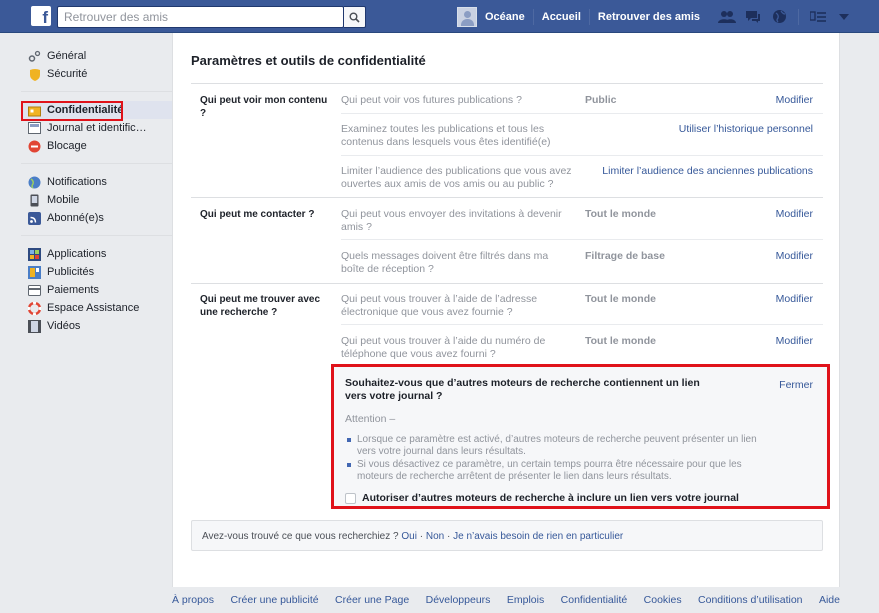 This screenshot has width=879, height=613. What do you see at coordinates (625, 256) in the screenshot?
I see `setting-value: Filtrage de base` at bounding box center [625, 256].